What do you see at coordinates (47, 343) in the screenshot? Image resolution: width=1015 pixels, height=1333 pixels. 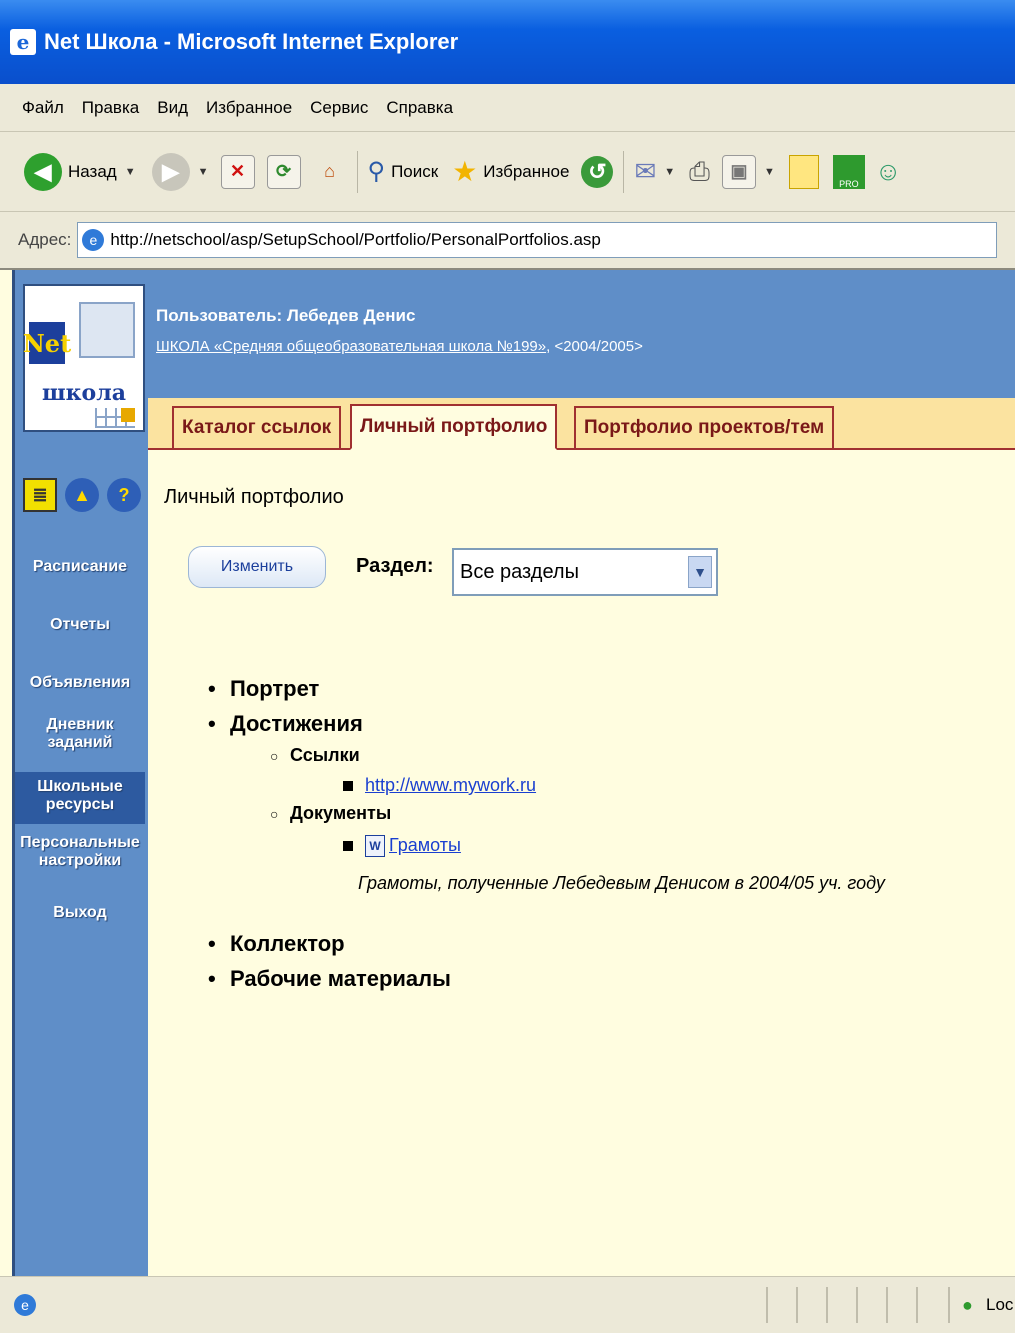 I see `logo-net-text: Net` at bounding box center [47, 343].